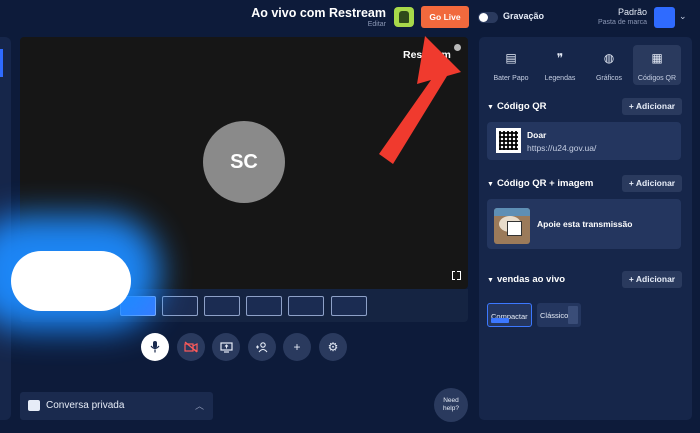  What do you see at coordinates (34, 405) in the screenshot?
I see `private-chat-icon` at bounding box center [34, 405].